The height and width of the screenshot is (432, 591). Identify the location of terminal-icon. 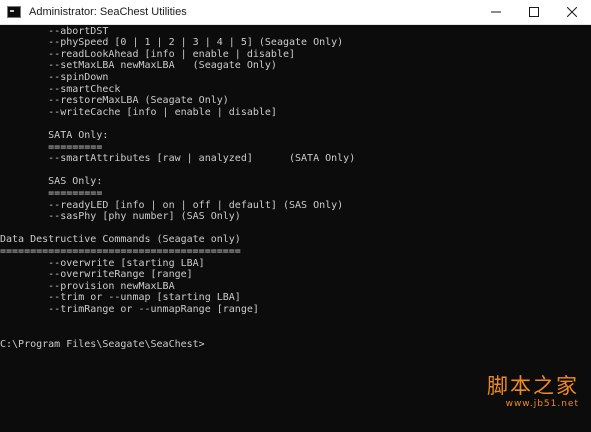
(14, 12).